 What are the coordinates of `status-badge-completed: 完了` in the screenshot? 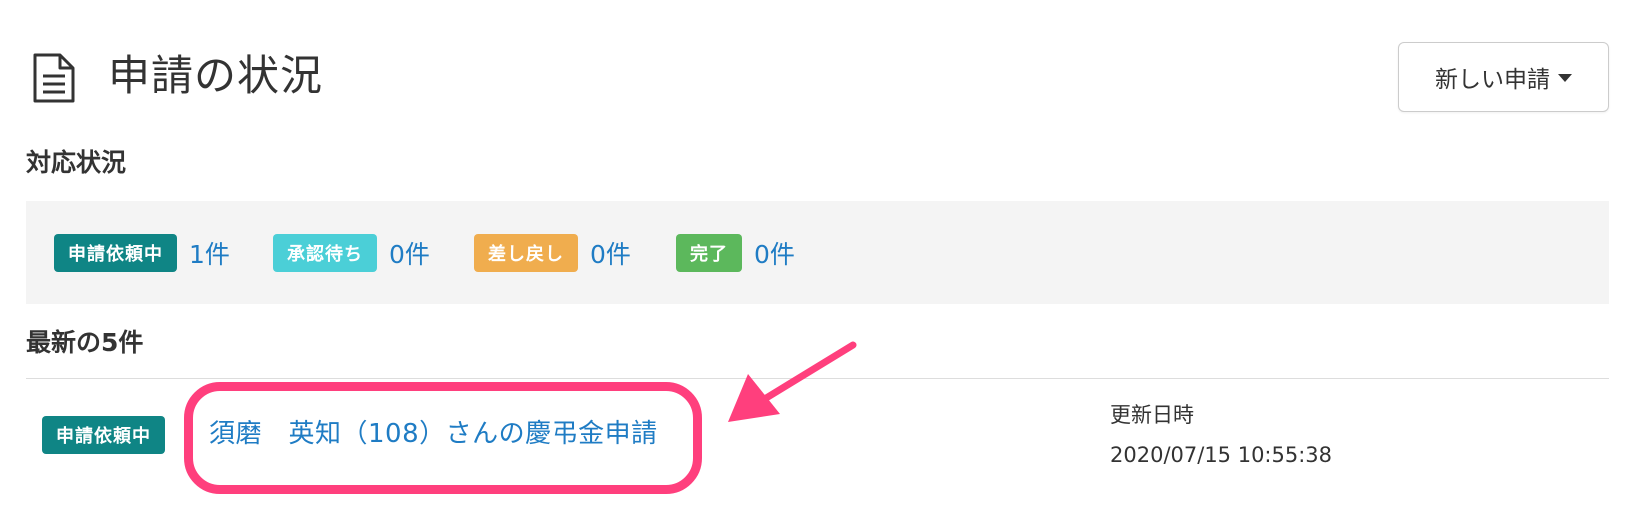 It's located at (709, 253).